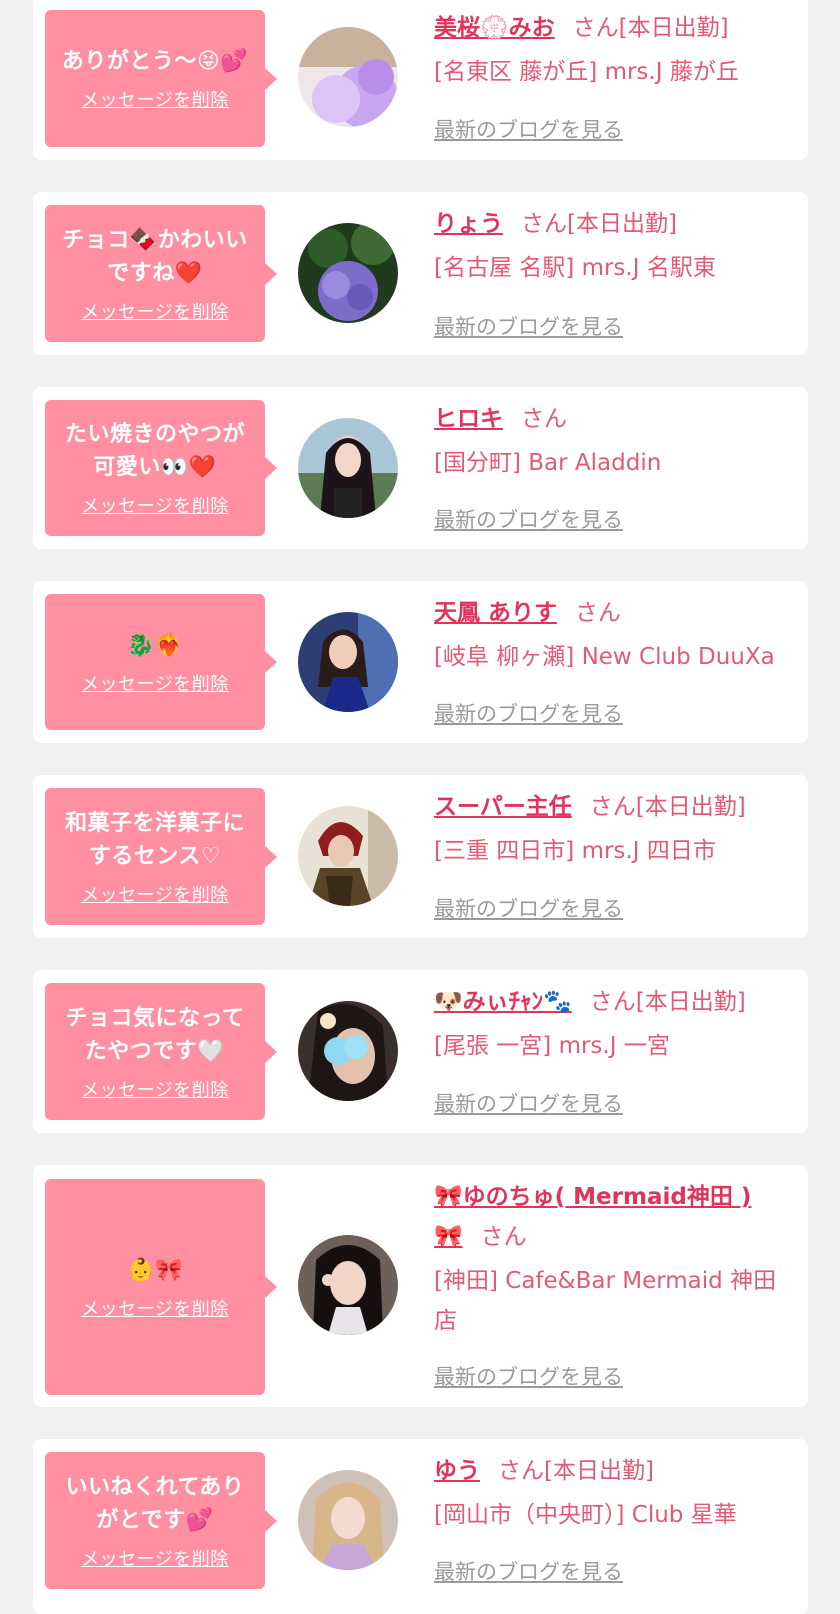 This screenshot has height=1614, width=840. I want to click on profile-info: 🐶みぃﾁｬﾝ🐾 さん[本日出勤] [尾張 一宮] mrs.J 一宮, so click(614, 1024).